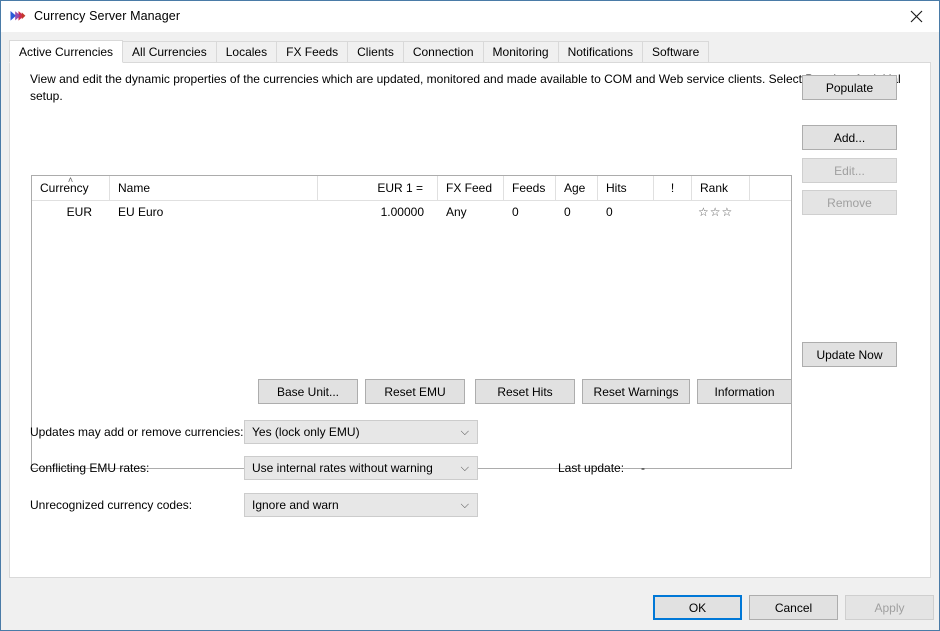 This screenshot has width=940, height=631. What do you see at coordinates (312, 51) in the screenshot?
I see `tab-fx-feeds: FX Feeds` at bounding box center [312, 51].